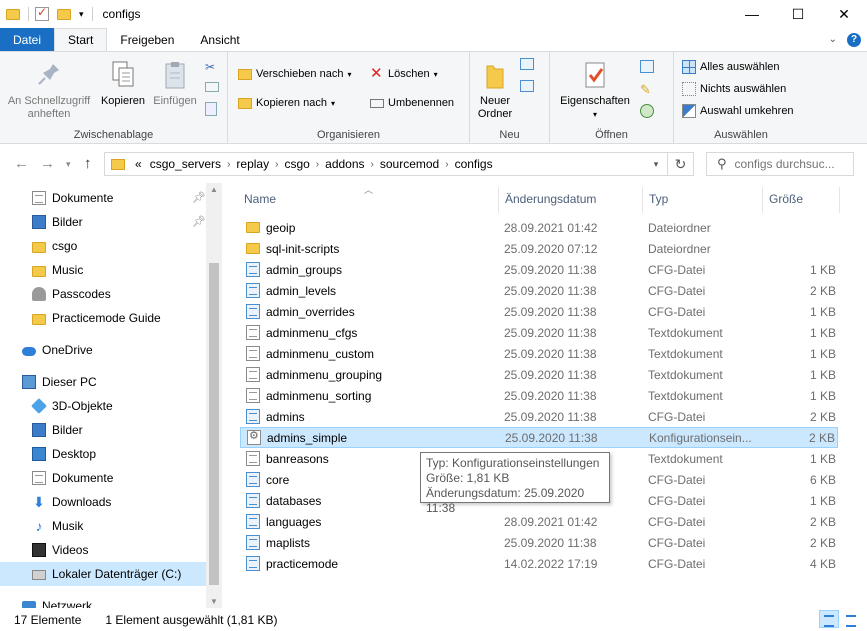  What do you see at coordinates (103, 526) in the screenshot?
I see `sidebar-item-music: ♪ Musik` at bounding box center [103, 526].